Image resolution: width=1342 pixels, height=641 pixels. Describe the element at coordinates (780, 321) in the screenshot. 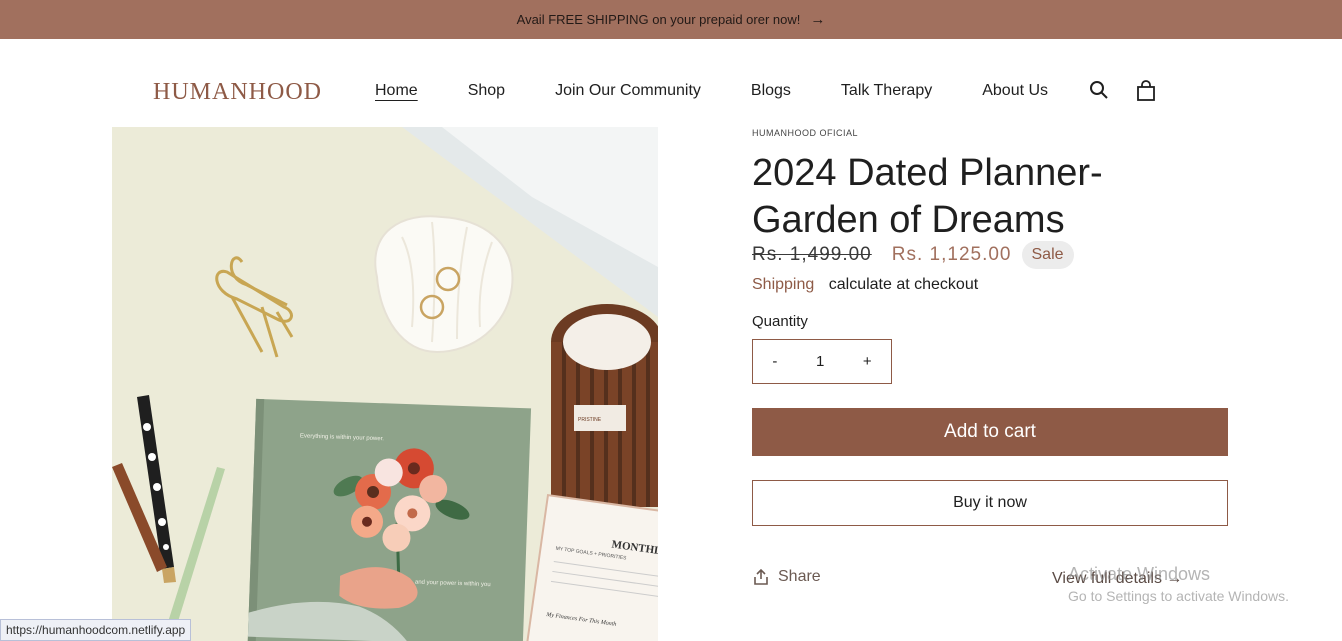

I see `quantity-label: Quantity` at that location.